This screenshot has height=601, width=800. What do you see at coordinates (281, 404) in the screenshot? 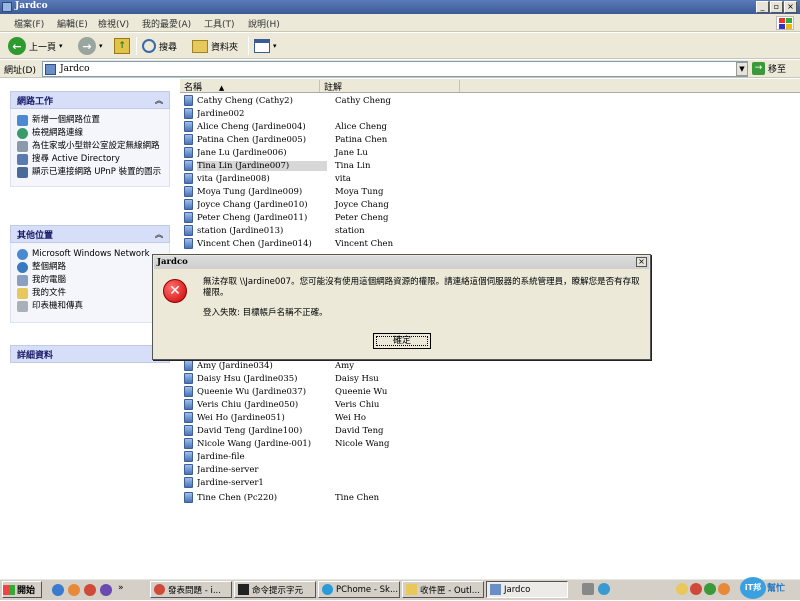
I see `list-item: Veris Chiu (Jardine050) Veris Chiu` at bounding box center [281, 404].